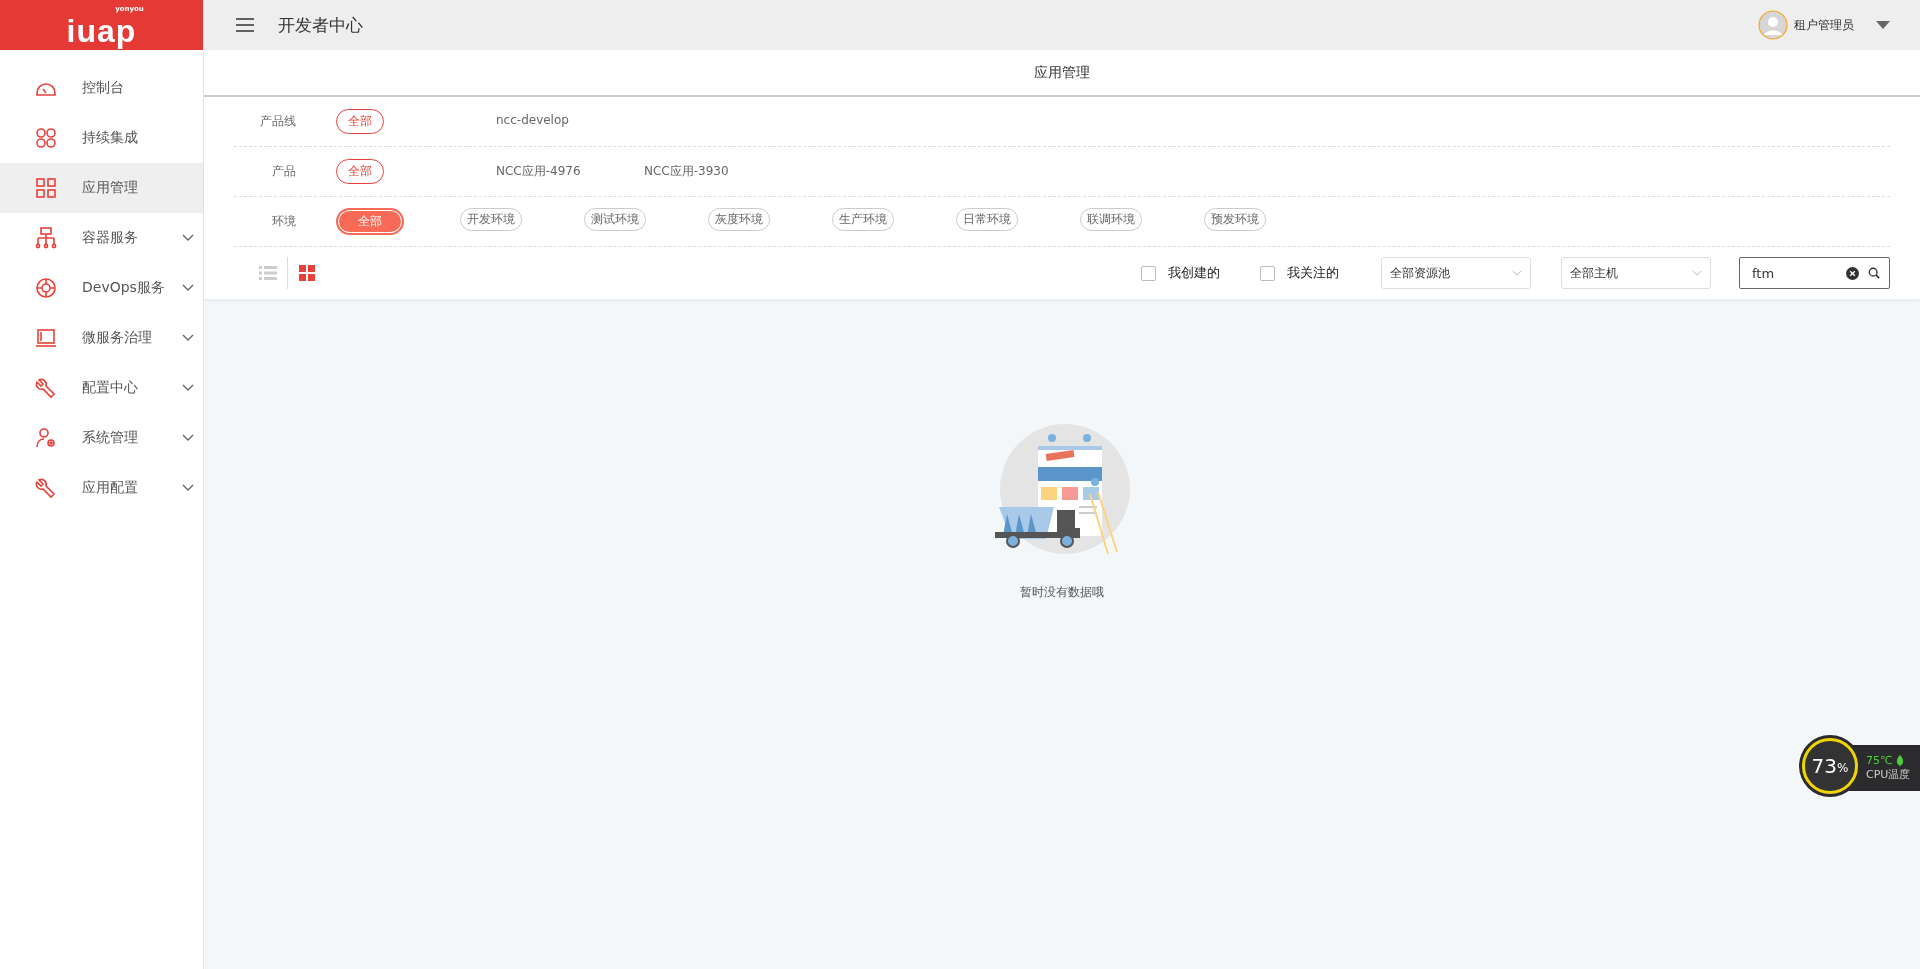  I want to click on filter-label: 环境, so click(283, 221).